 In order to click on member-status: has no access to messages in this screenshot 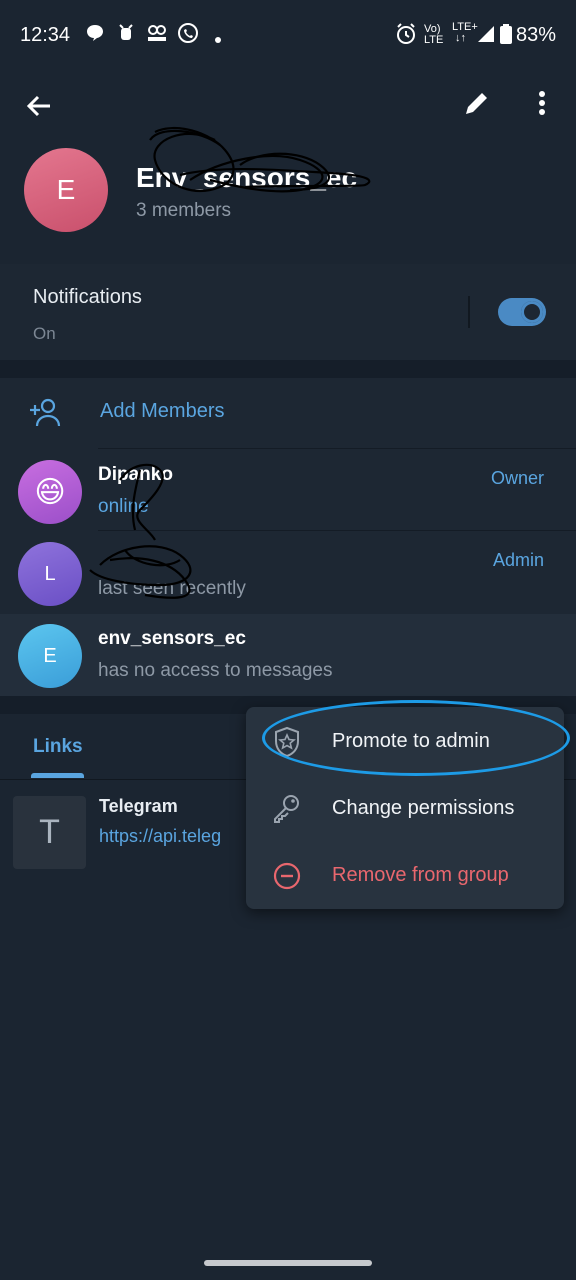, I will do `click(215, 670)`.